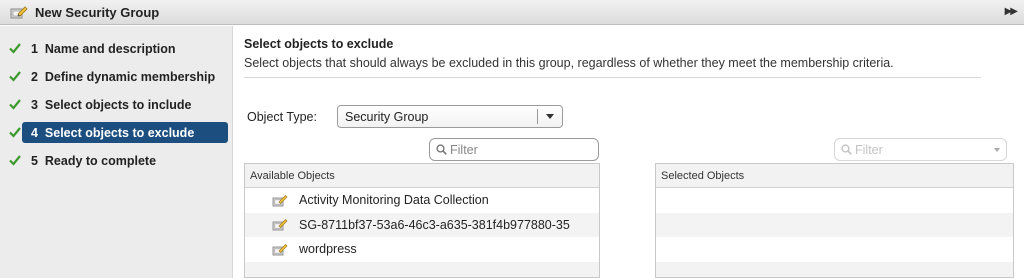 Image resolution: width=1024 pixels, height=278 pixels. I want to click on step-number: 5, so click(34, 160).